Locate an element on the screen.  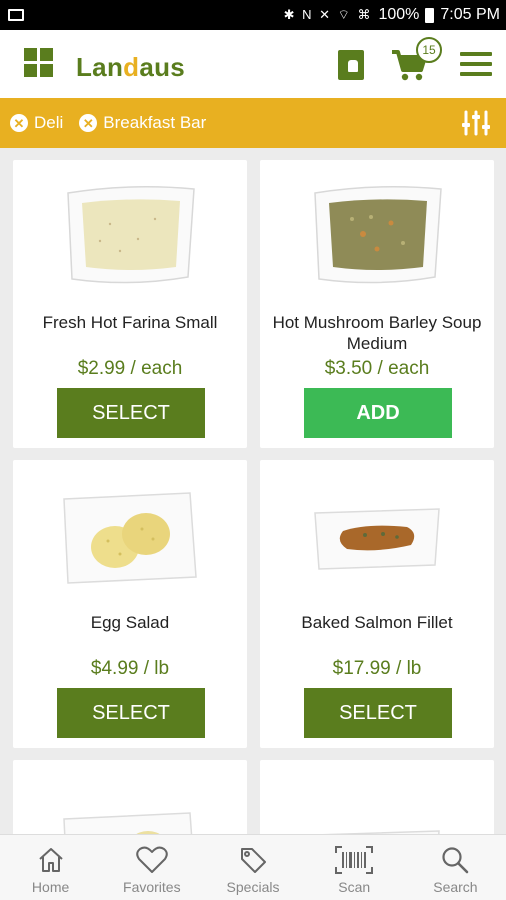
nav-label: Home is located at coordinates (50, 887).